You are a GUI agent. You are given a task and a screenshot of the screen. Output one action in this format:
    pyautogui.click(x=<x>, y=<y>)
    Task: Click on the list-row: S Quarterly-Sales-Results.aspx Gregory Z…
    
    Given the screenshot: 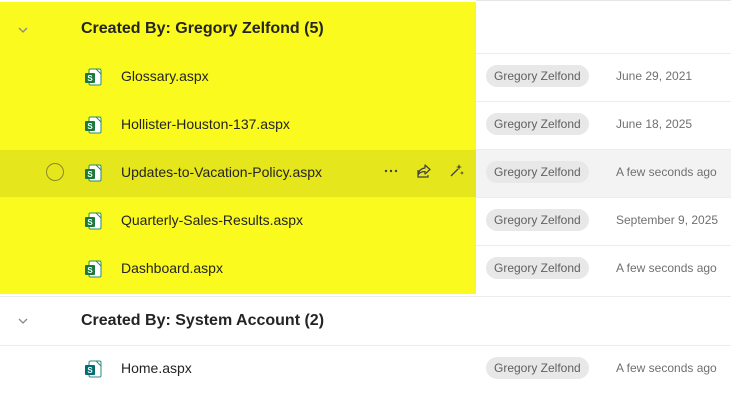 What is the action you would take?
    pyautogui.click(x=365, y=220)
    